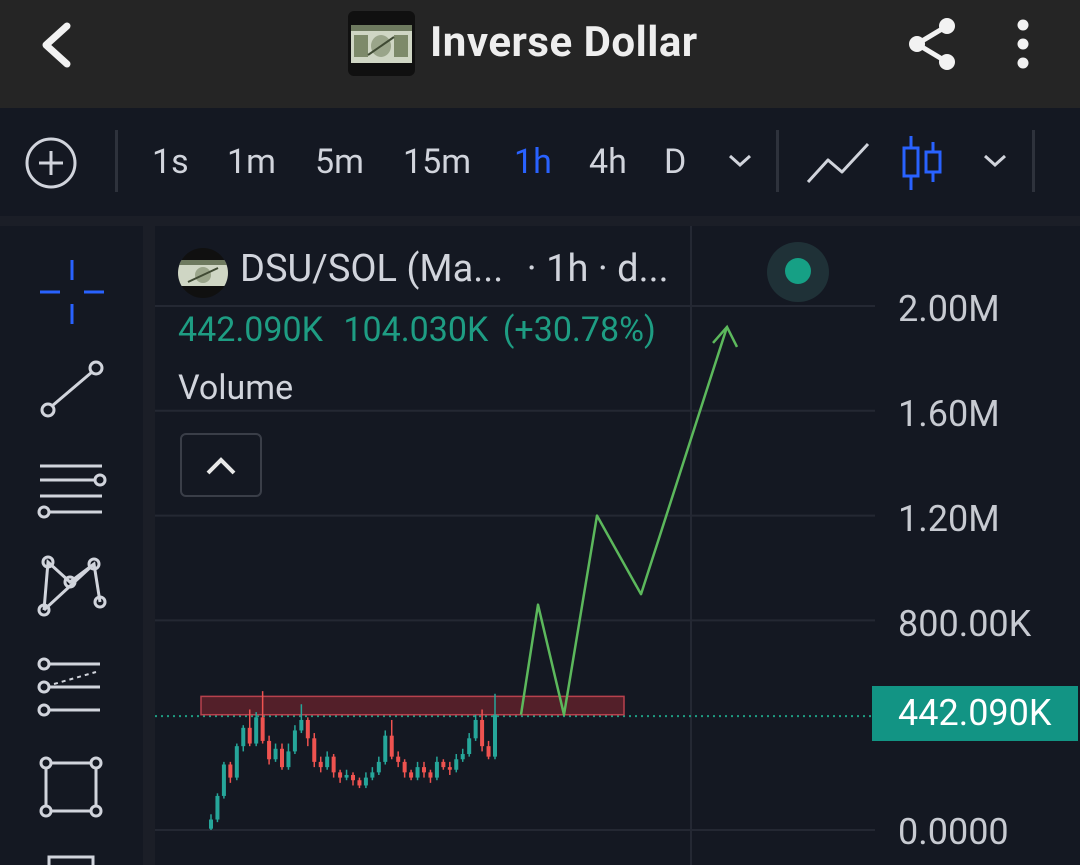 This screenshot has width=1080, height=865. What do you see at coordinates (71, 858) in the screenshot?
I see `more-tools-icon` at bounding box center [71, 858].